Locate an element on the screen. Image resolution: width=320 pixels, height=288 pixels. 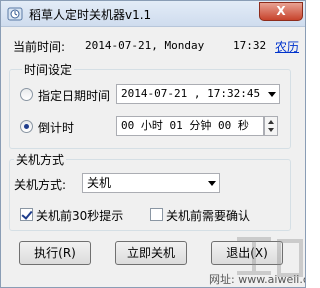
close-icon: X is located at coordinates (281, 11).